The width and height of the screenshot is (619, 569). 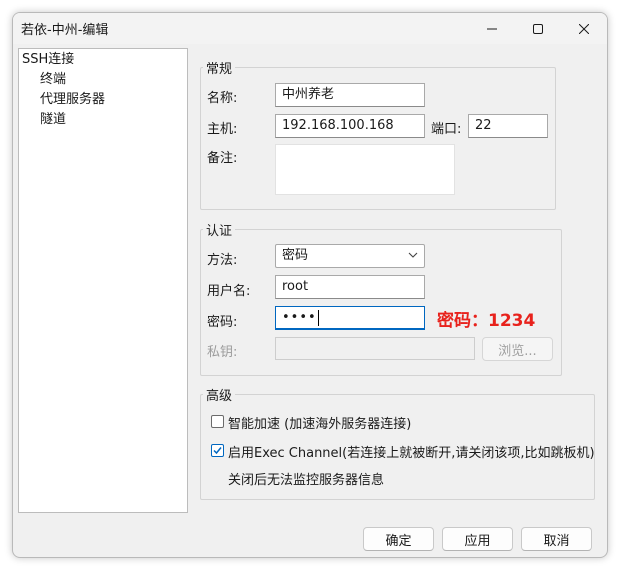 What do you see at coordinates (318, 317) in the screenshot?
I see `text-caret` at bounding box center [318, 317].